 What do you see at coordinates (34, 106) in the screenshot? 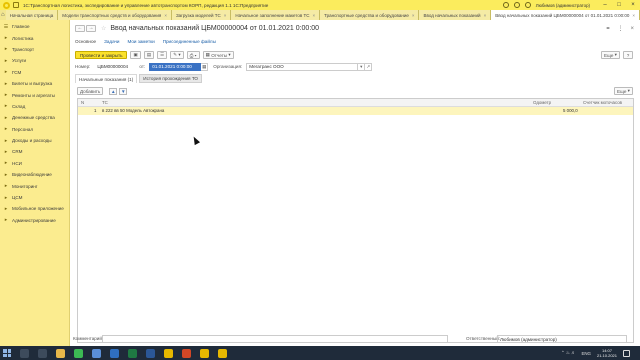
I see `sidebar-item-warehouse: ▸ Склад` at bounding box center [34, 106].